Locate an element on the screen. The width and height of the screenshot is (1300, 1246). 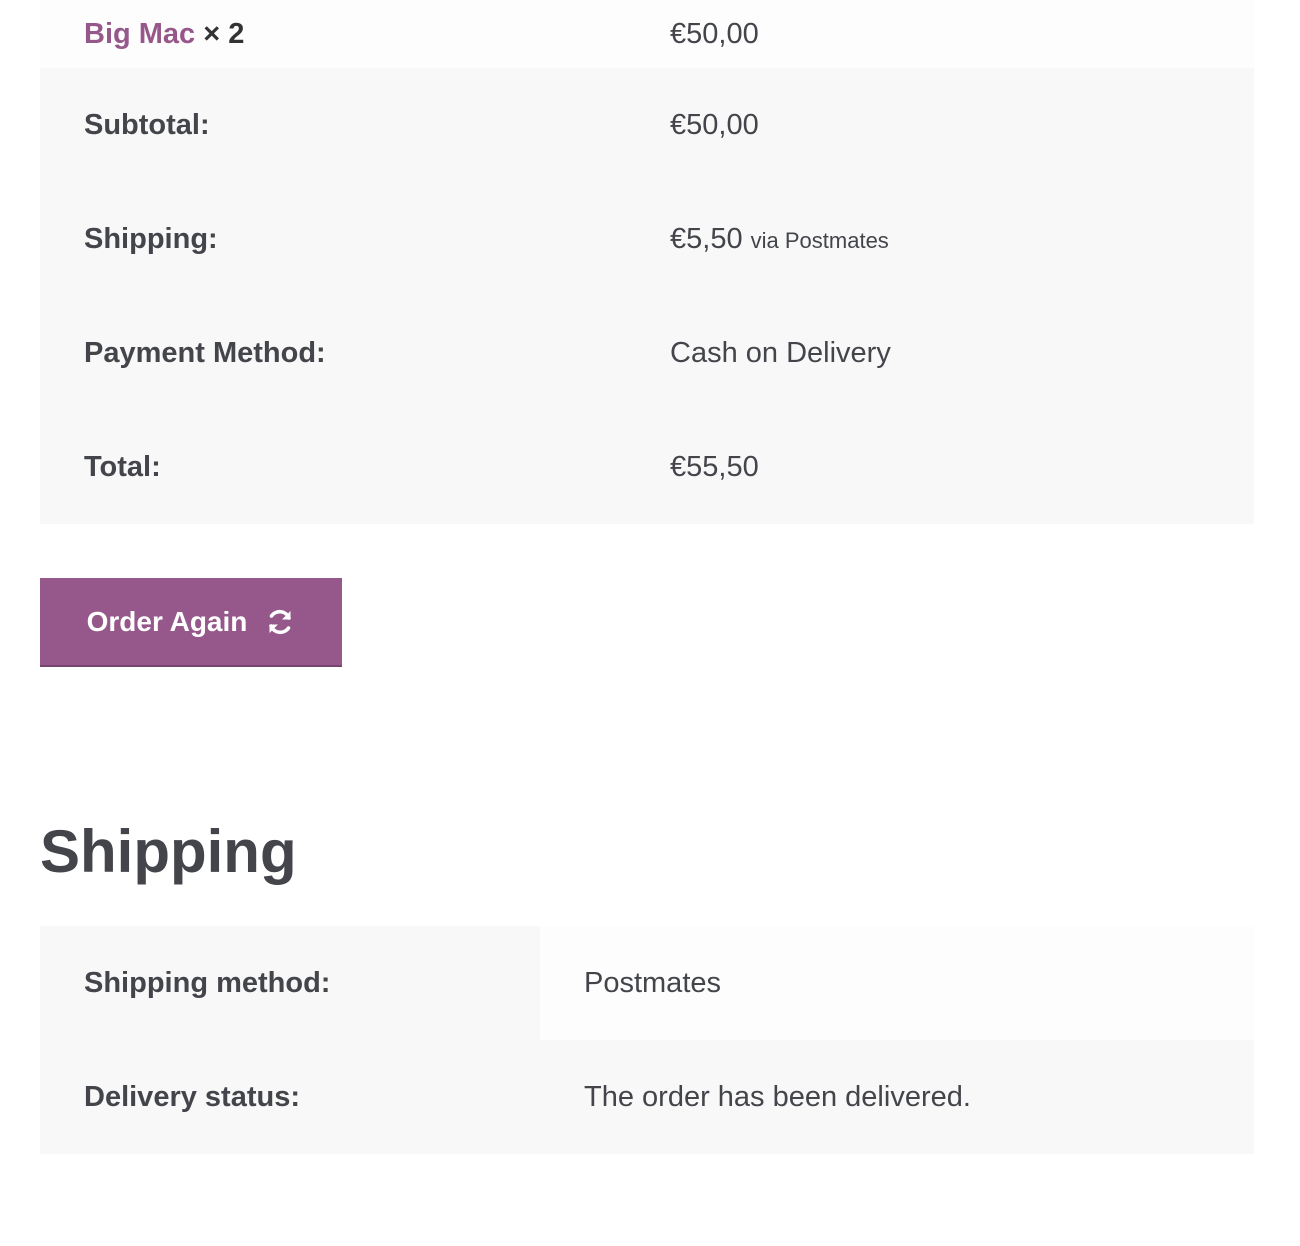
shipping-value: €5,50 is located at coordinates (706, 238).